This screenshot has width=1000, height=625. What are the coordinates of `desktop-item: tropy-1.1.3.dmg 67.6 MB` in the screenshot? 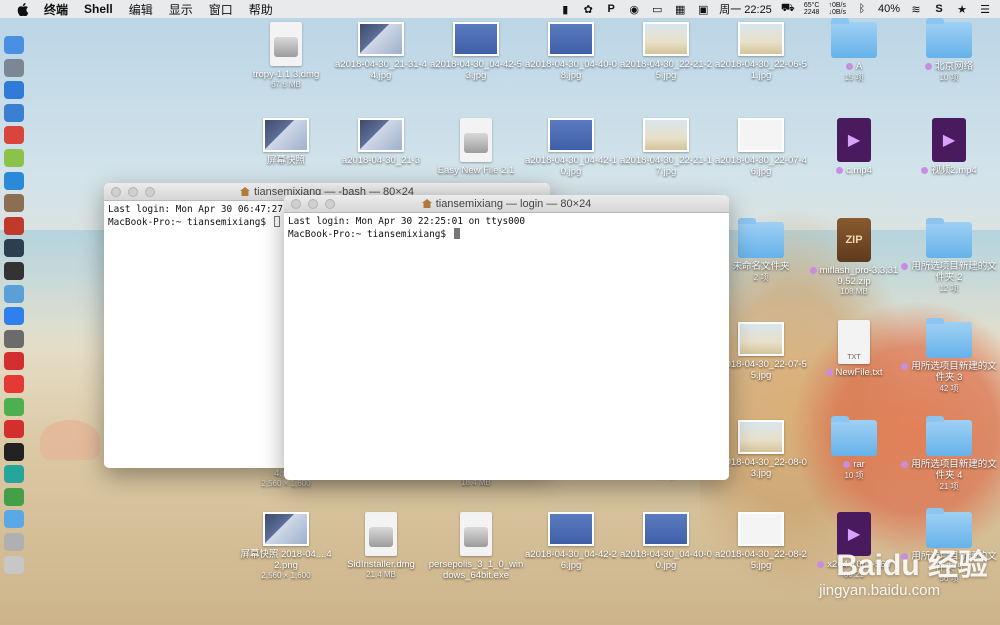 It's located at (286, 55).